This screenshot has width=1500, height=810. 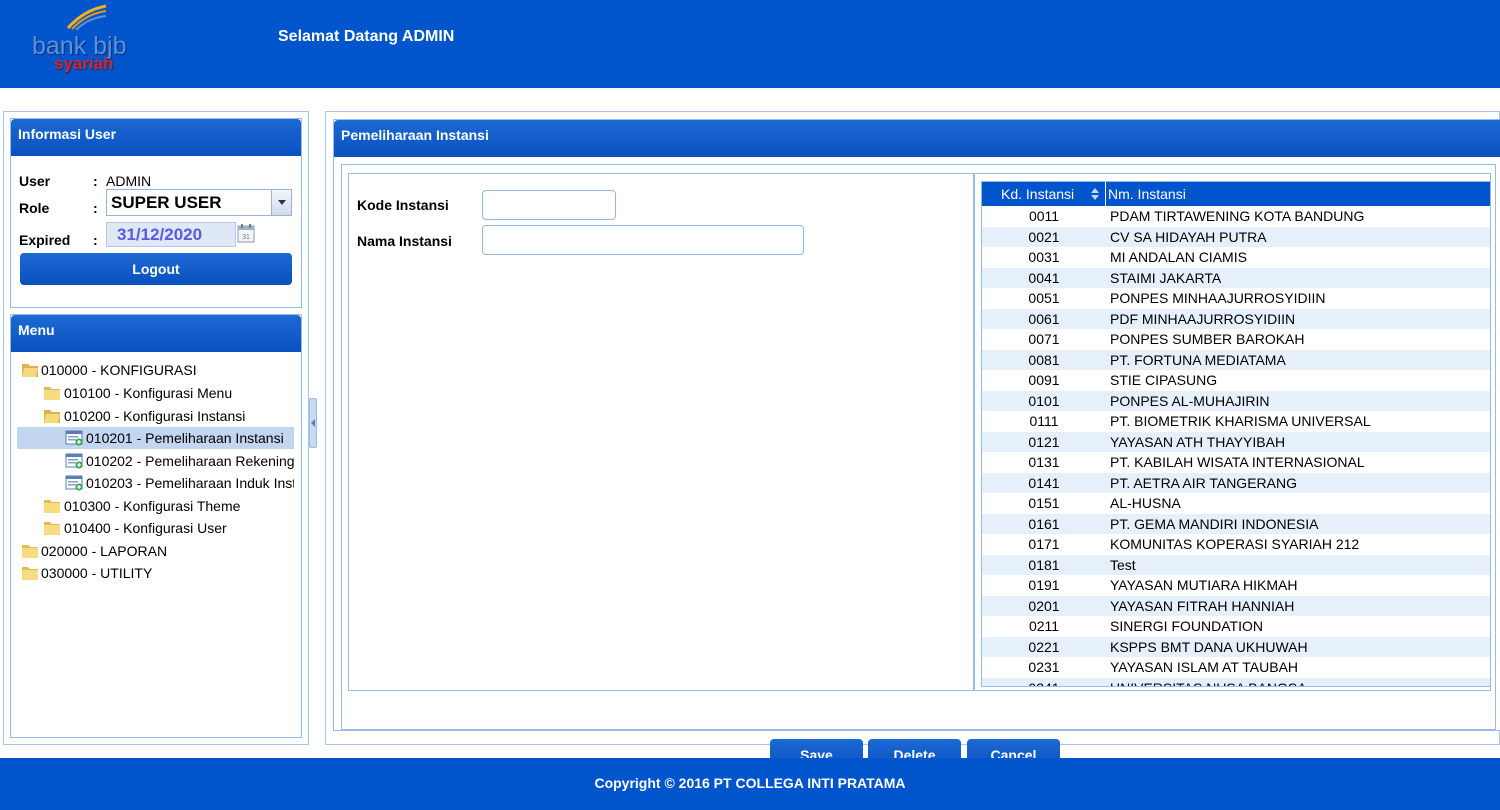 I want to click on table-row: 0061 PDF MINHAAJURROSYIDIIN, so click(x=1236, y=318).